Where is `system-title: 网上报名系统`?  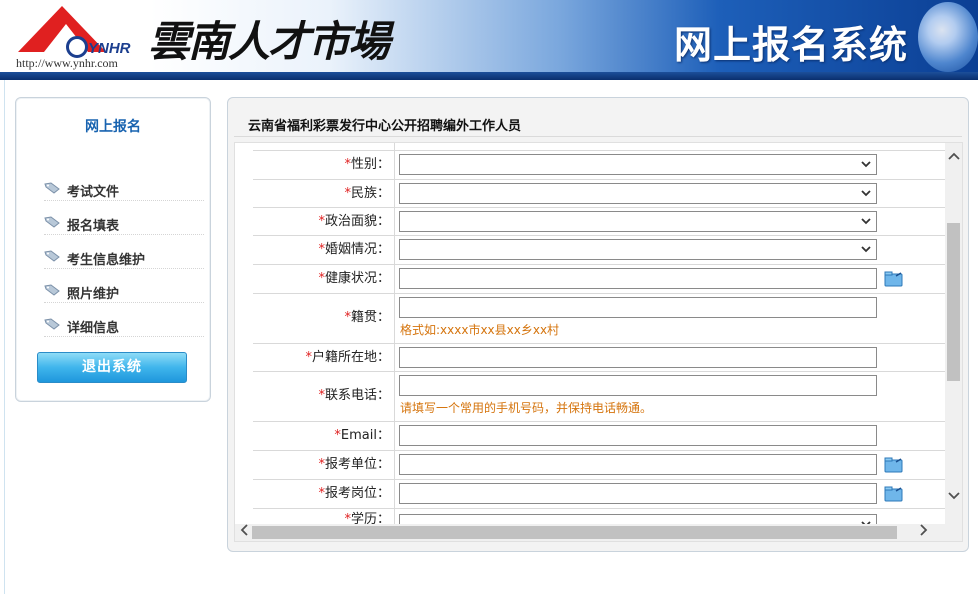 system-title: 网上报名系统 is located at coordinates (791, 45).